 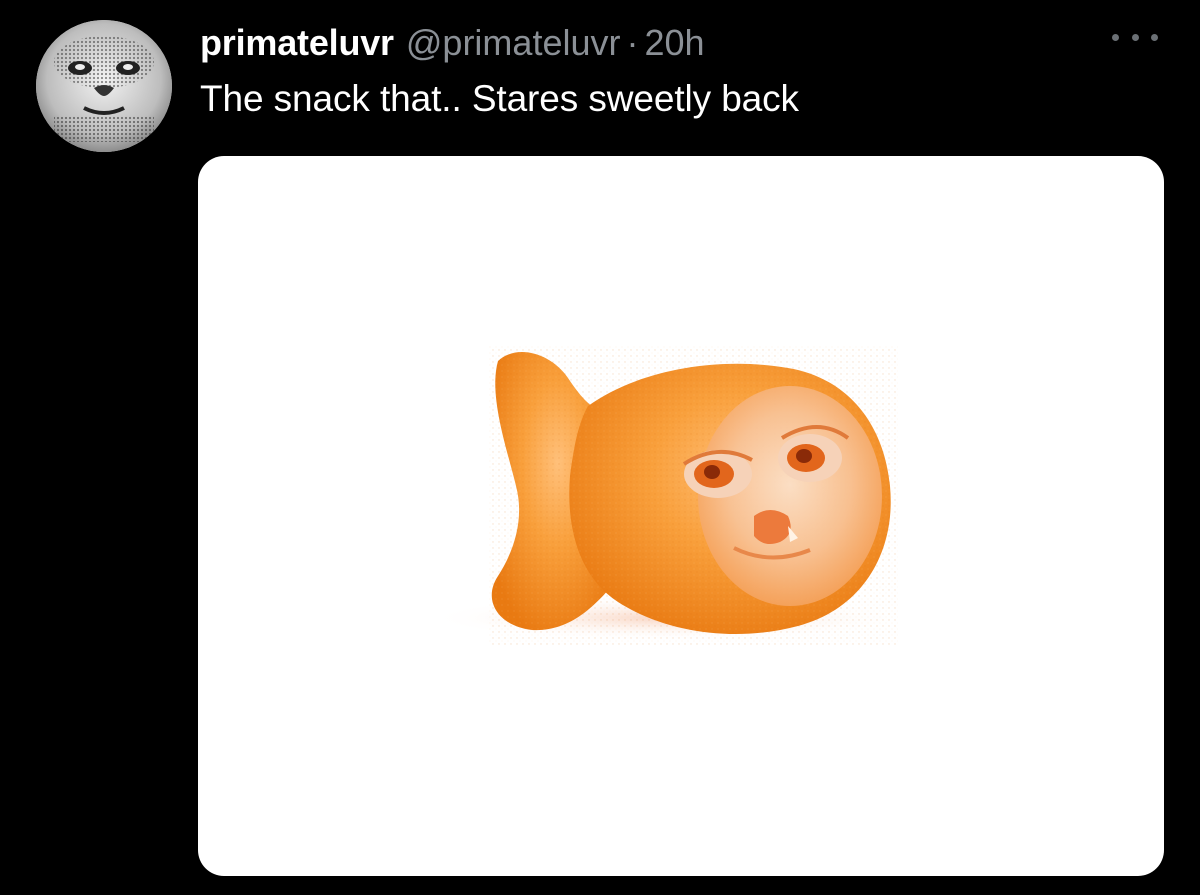 I want to click on tweet-header: primateluvr @primateluvr · 20h, so click(x=452, y=44).